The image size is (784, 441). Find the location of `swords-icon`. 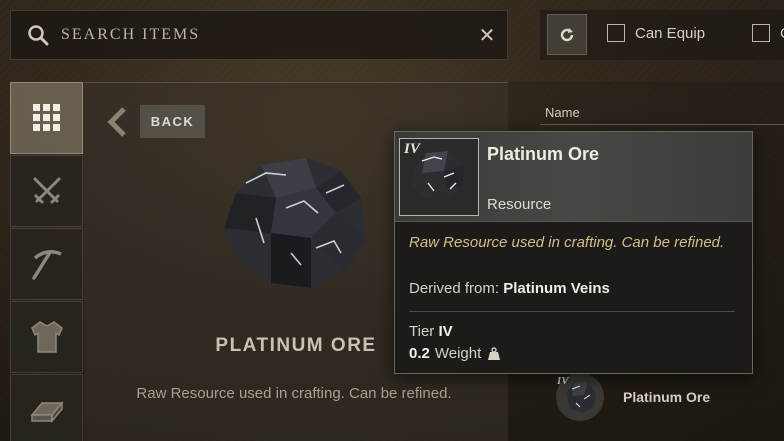

swords-icon is located at coordinates (46, 190).